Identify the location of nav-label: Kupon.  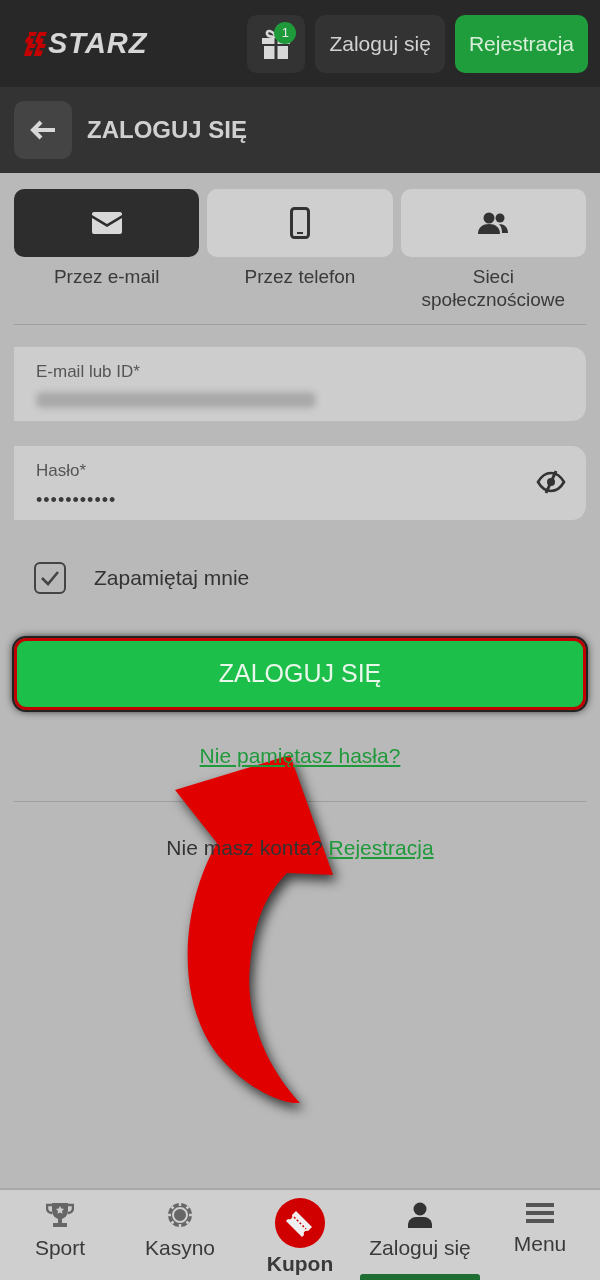
(300, 1263).